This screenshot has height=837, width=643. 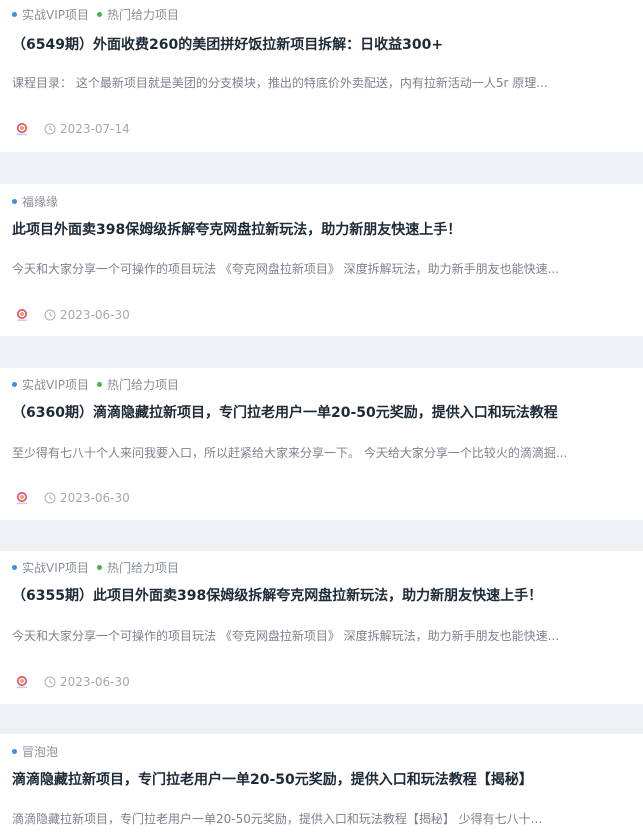 I want to click on tag-row: 福缘缘, so click(x=39, y=201).